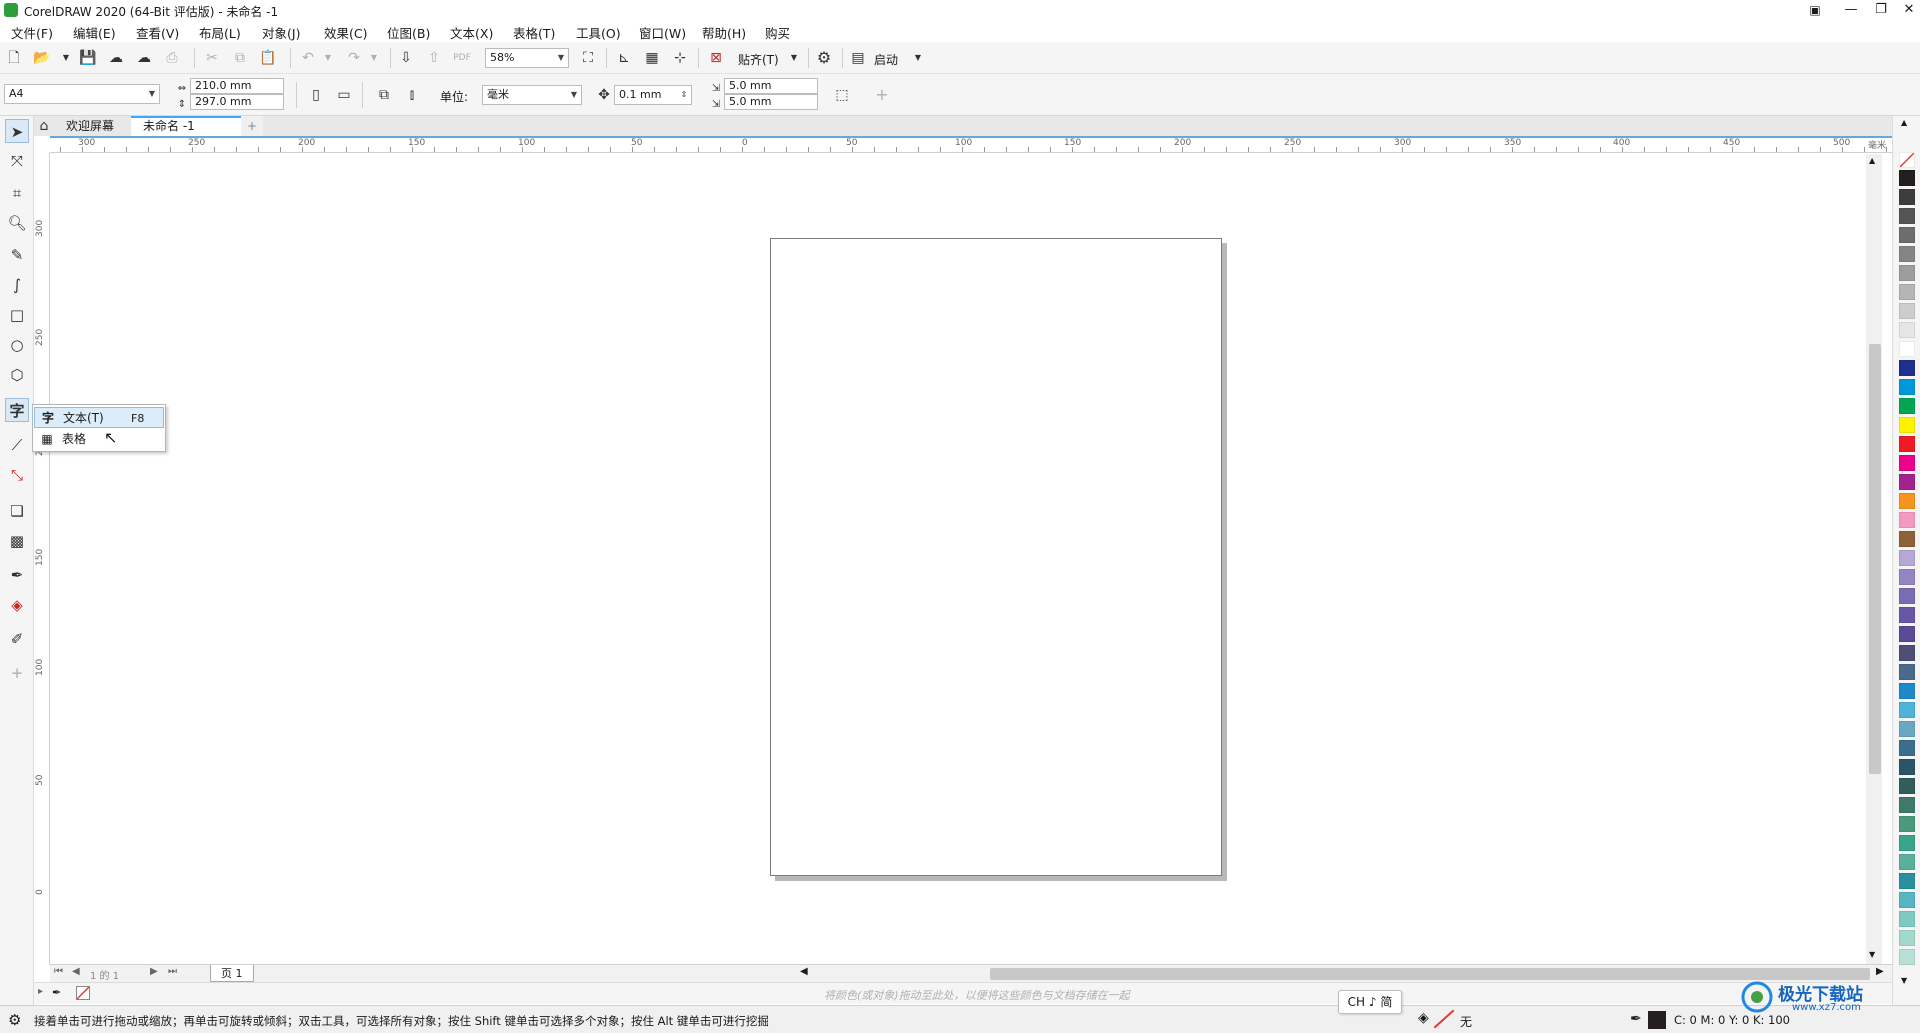  Describe the element at coordinates (1851, 10) in the screenshot. I see `minimize-button: —` at that location.